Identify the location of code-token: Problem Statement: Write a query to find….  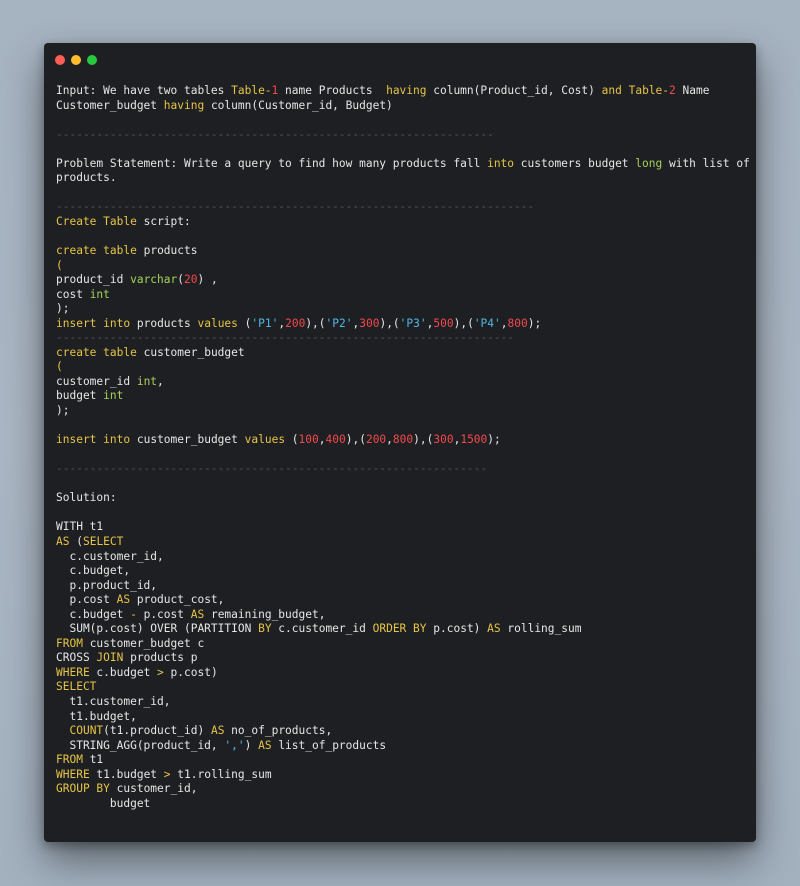
(272, 163).